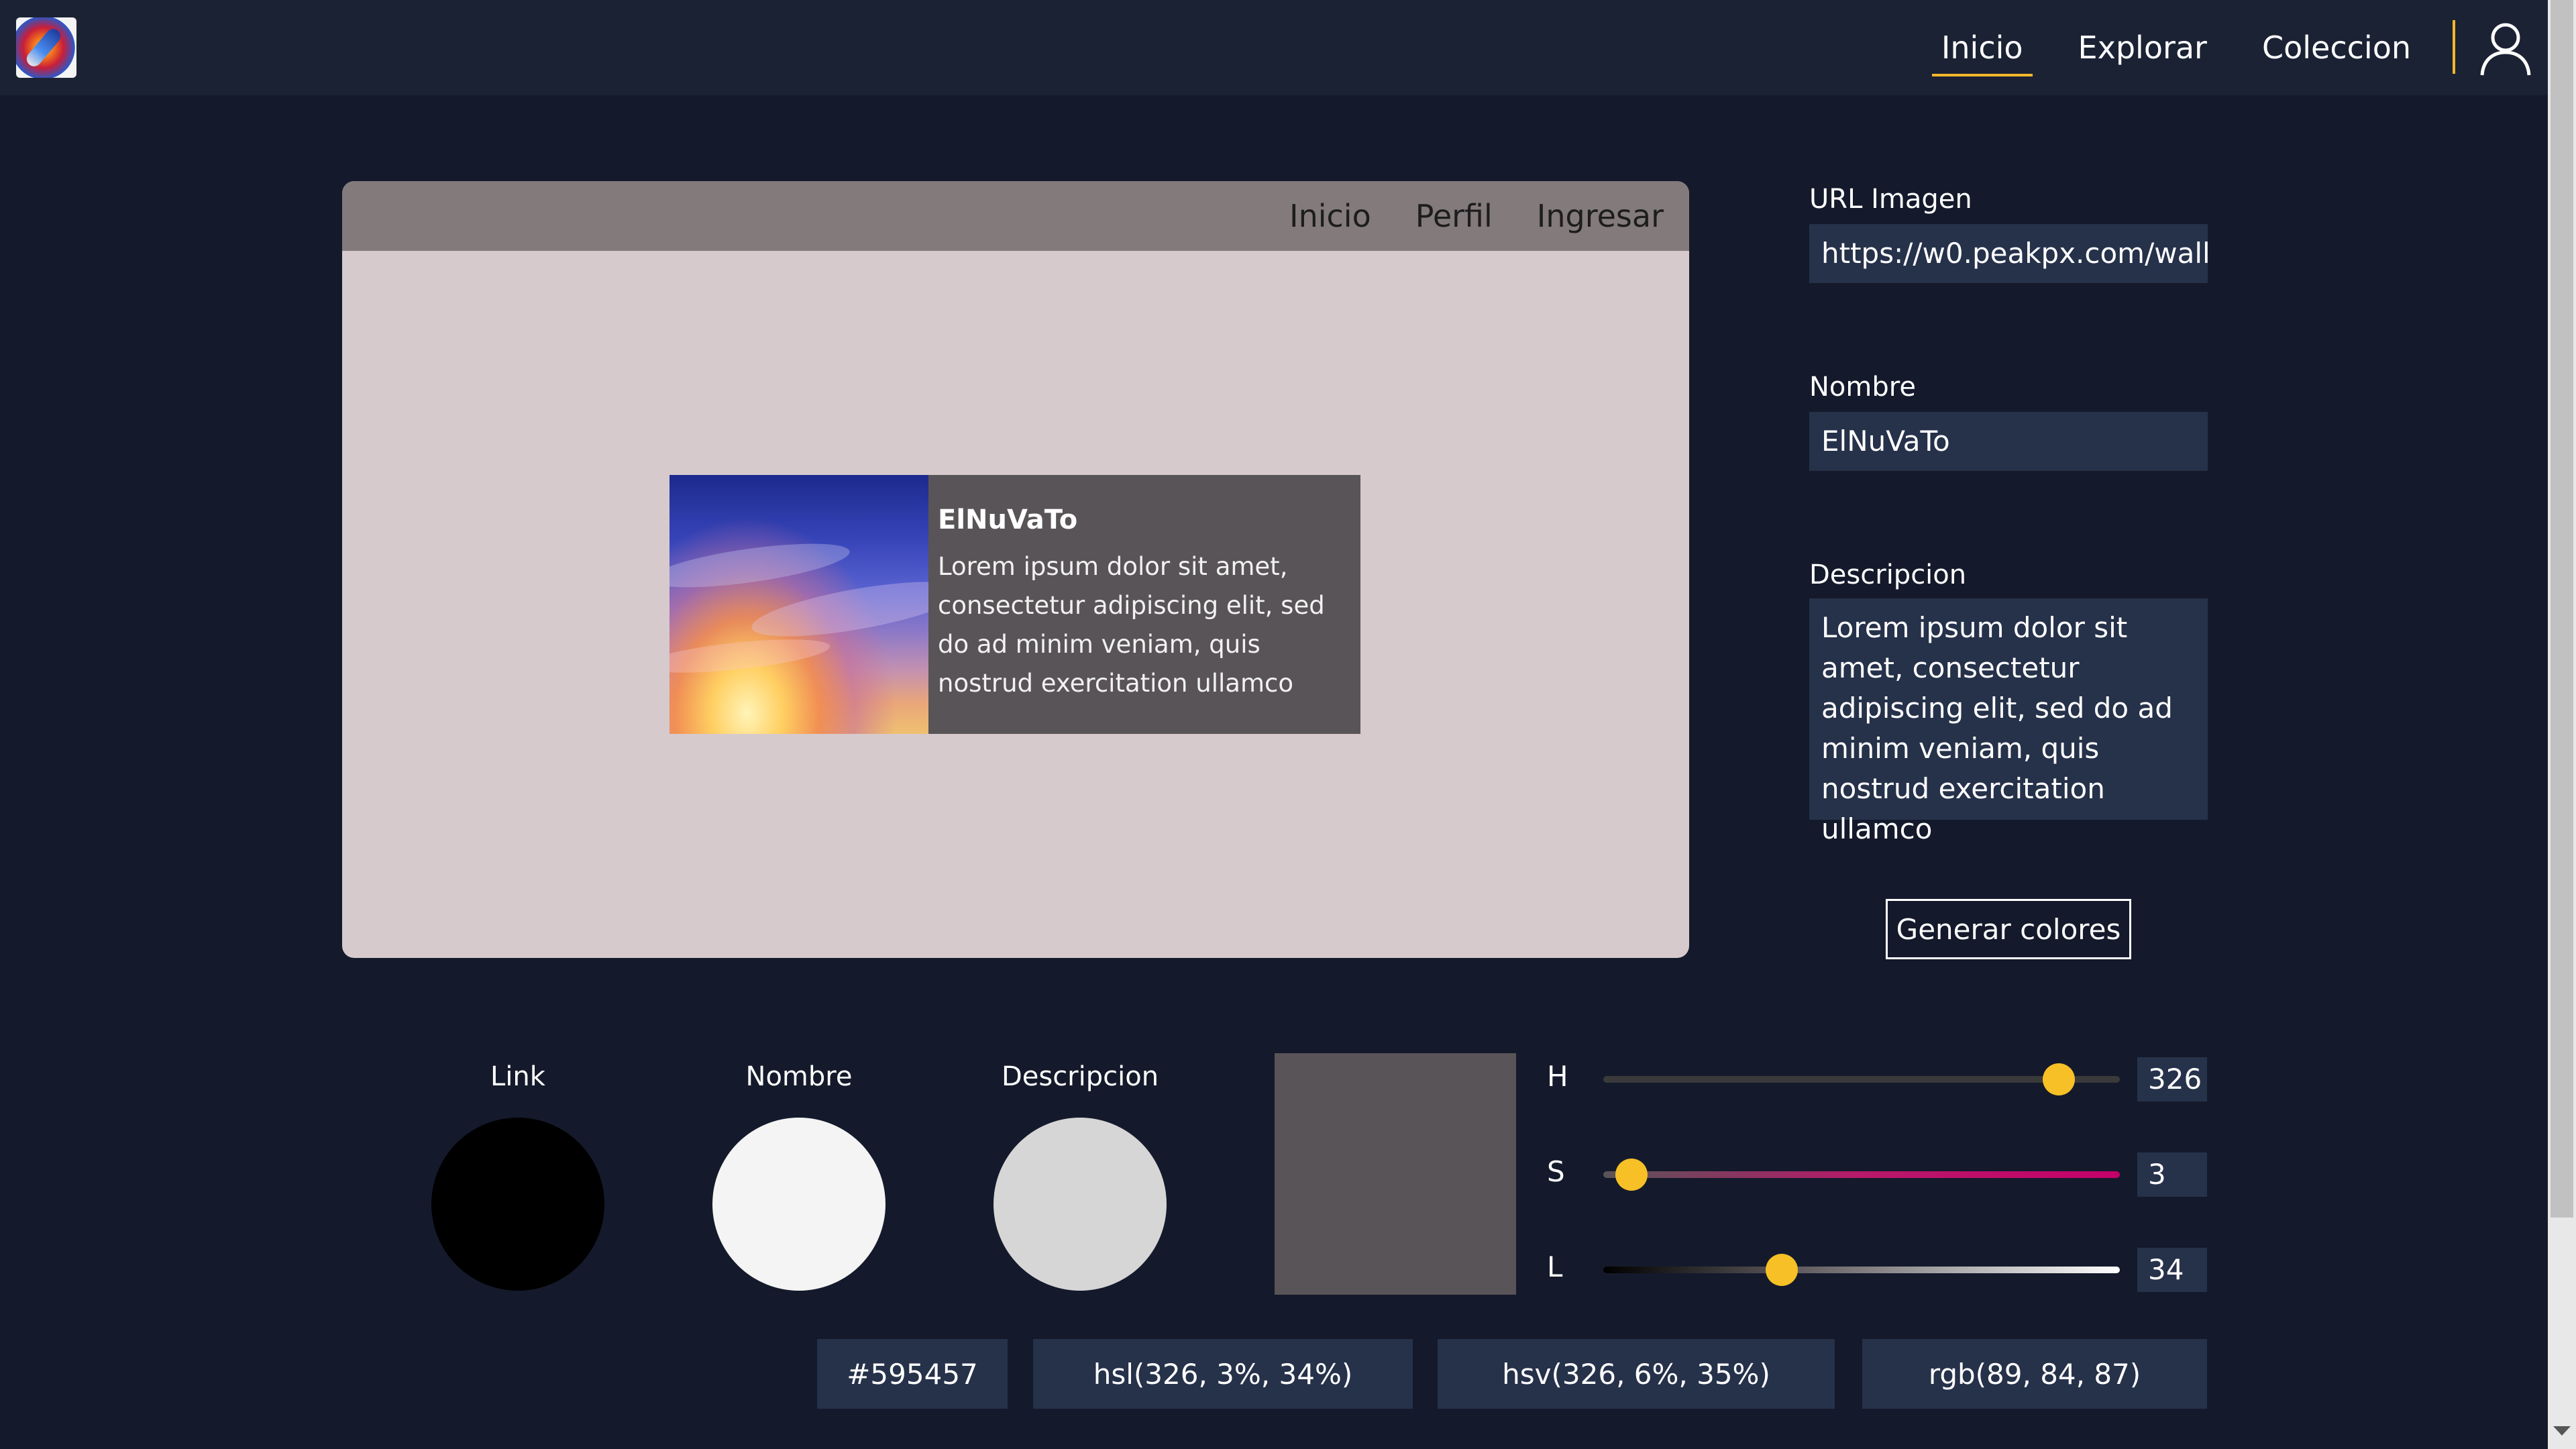  I want to click on hex-code: #595457, so click(912, 1374).